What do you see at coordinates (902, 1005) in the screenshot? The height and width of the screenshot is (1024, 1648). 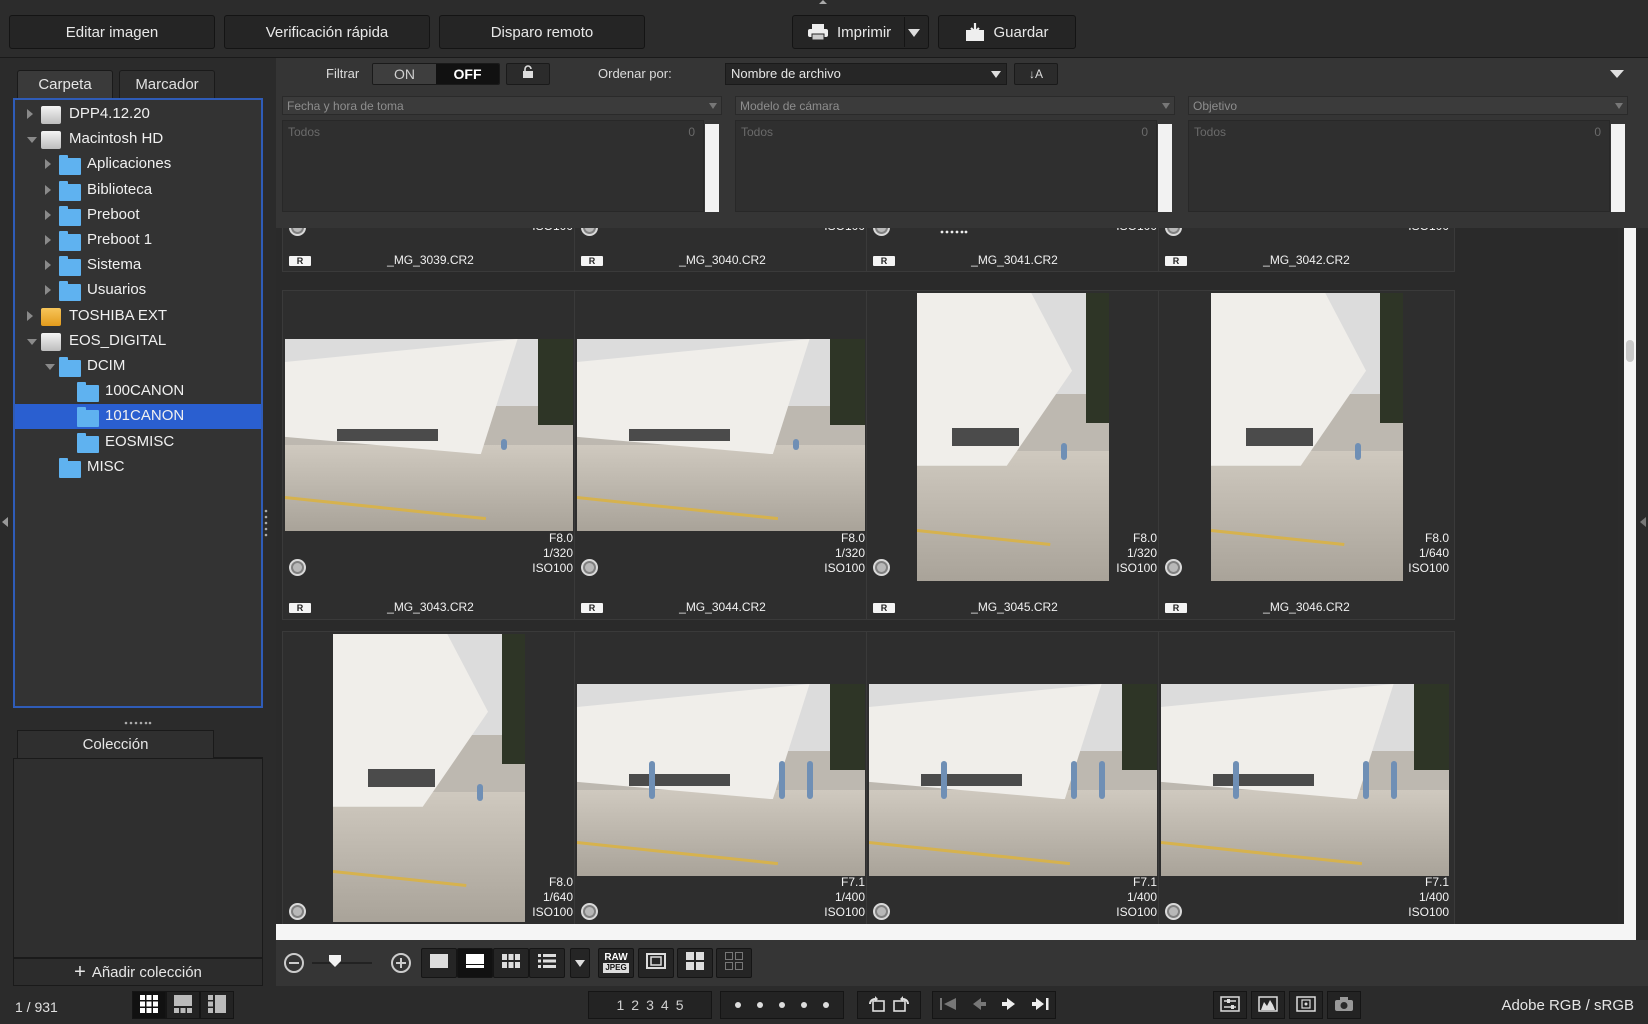 I see `rotate-right-icon` at bounding box center [902, 1005].